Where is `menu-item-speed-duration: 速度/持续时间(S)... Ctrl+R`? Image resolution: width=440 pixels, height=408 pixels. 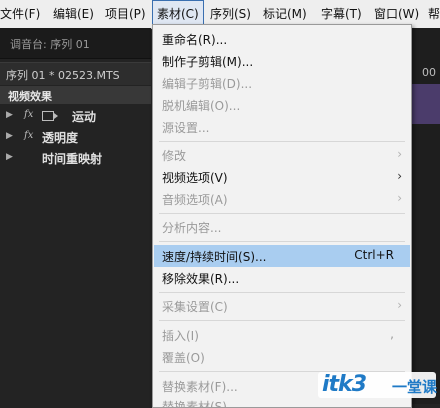 menu-item-speed-duration: 速度/持续时间(S)... Ctrl+R is located at coordinates (282, 256).